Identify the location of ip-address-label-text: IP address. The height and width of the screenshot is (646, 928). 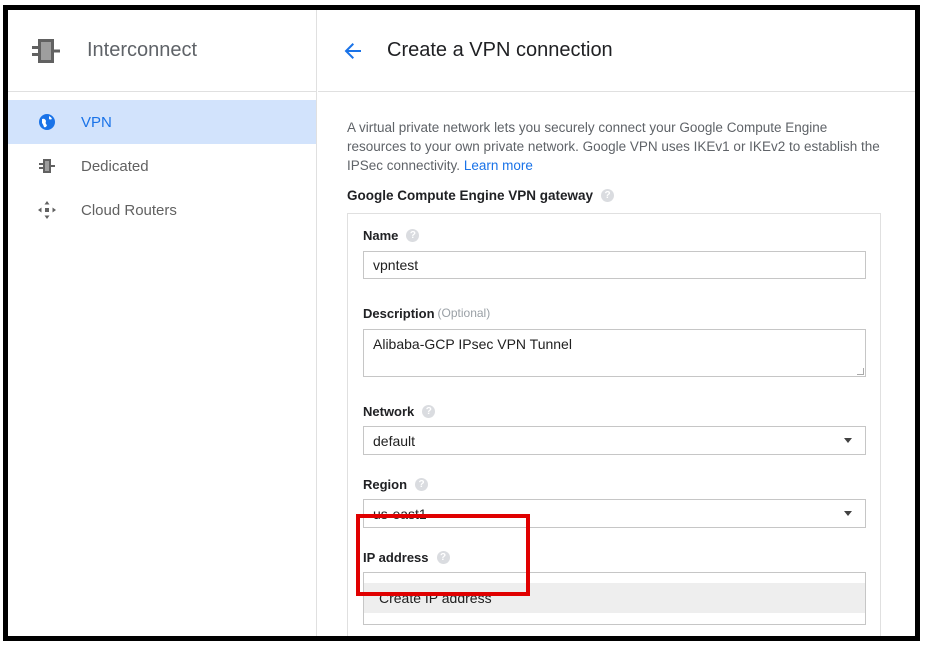
(396, 557).